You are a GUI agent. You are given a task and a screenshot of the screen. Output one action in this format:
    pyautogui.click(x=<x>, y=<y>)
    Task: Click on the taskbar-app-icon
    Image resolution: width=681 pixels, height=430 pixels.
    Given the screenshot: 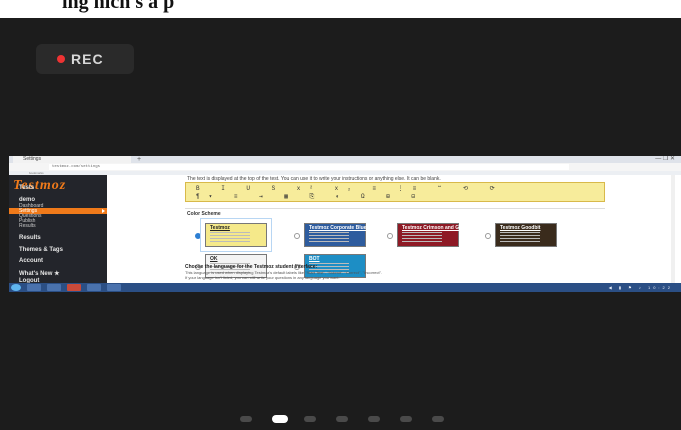 What is the action you would take?
    pyautogui.click(x=114, y=287)
    